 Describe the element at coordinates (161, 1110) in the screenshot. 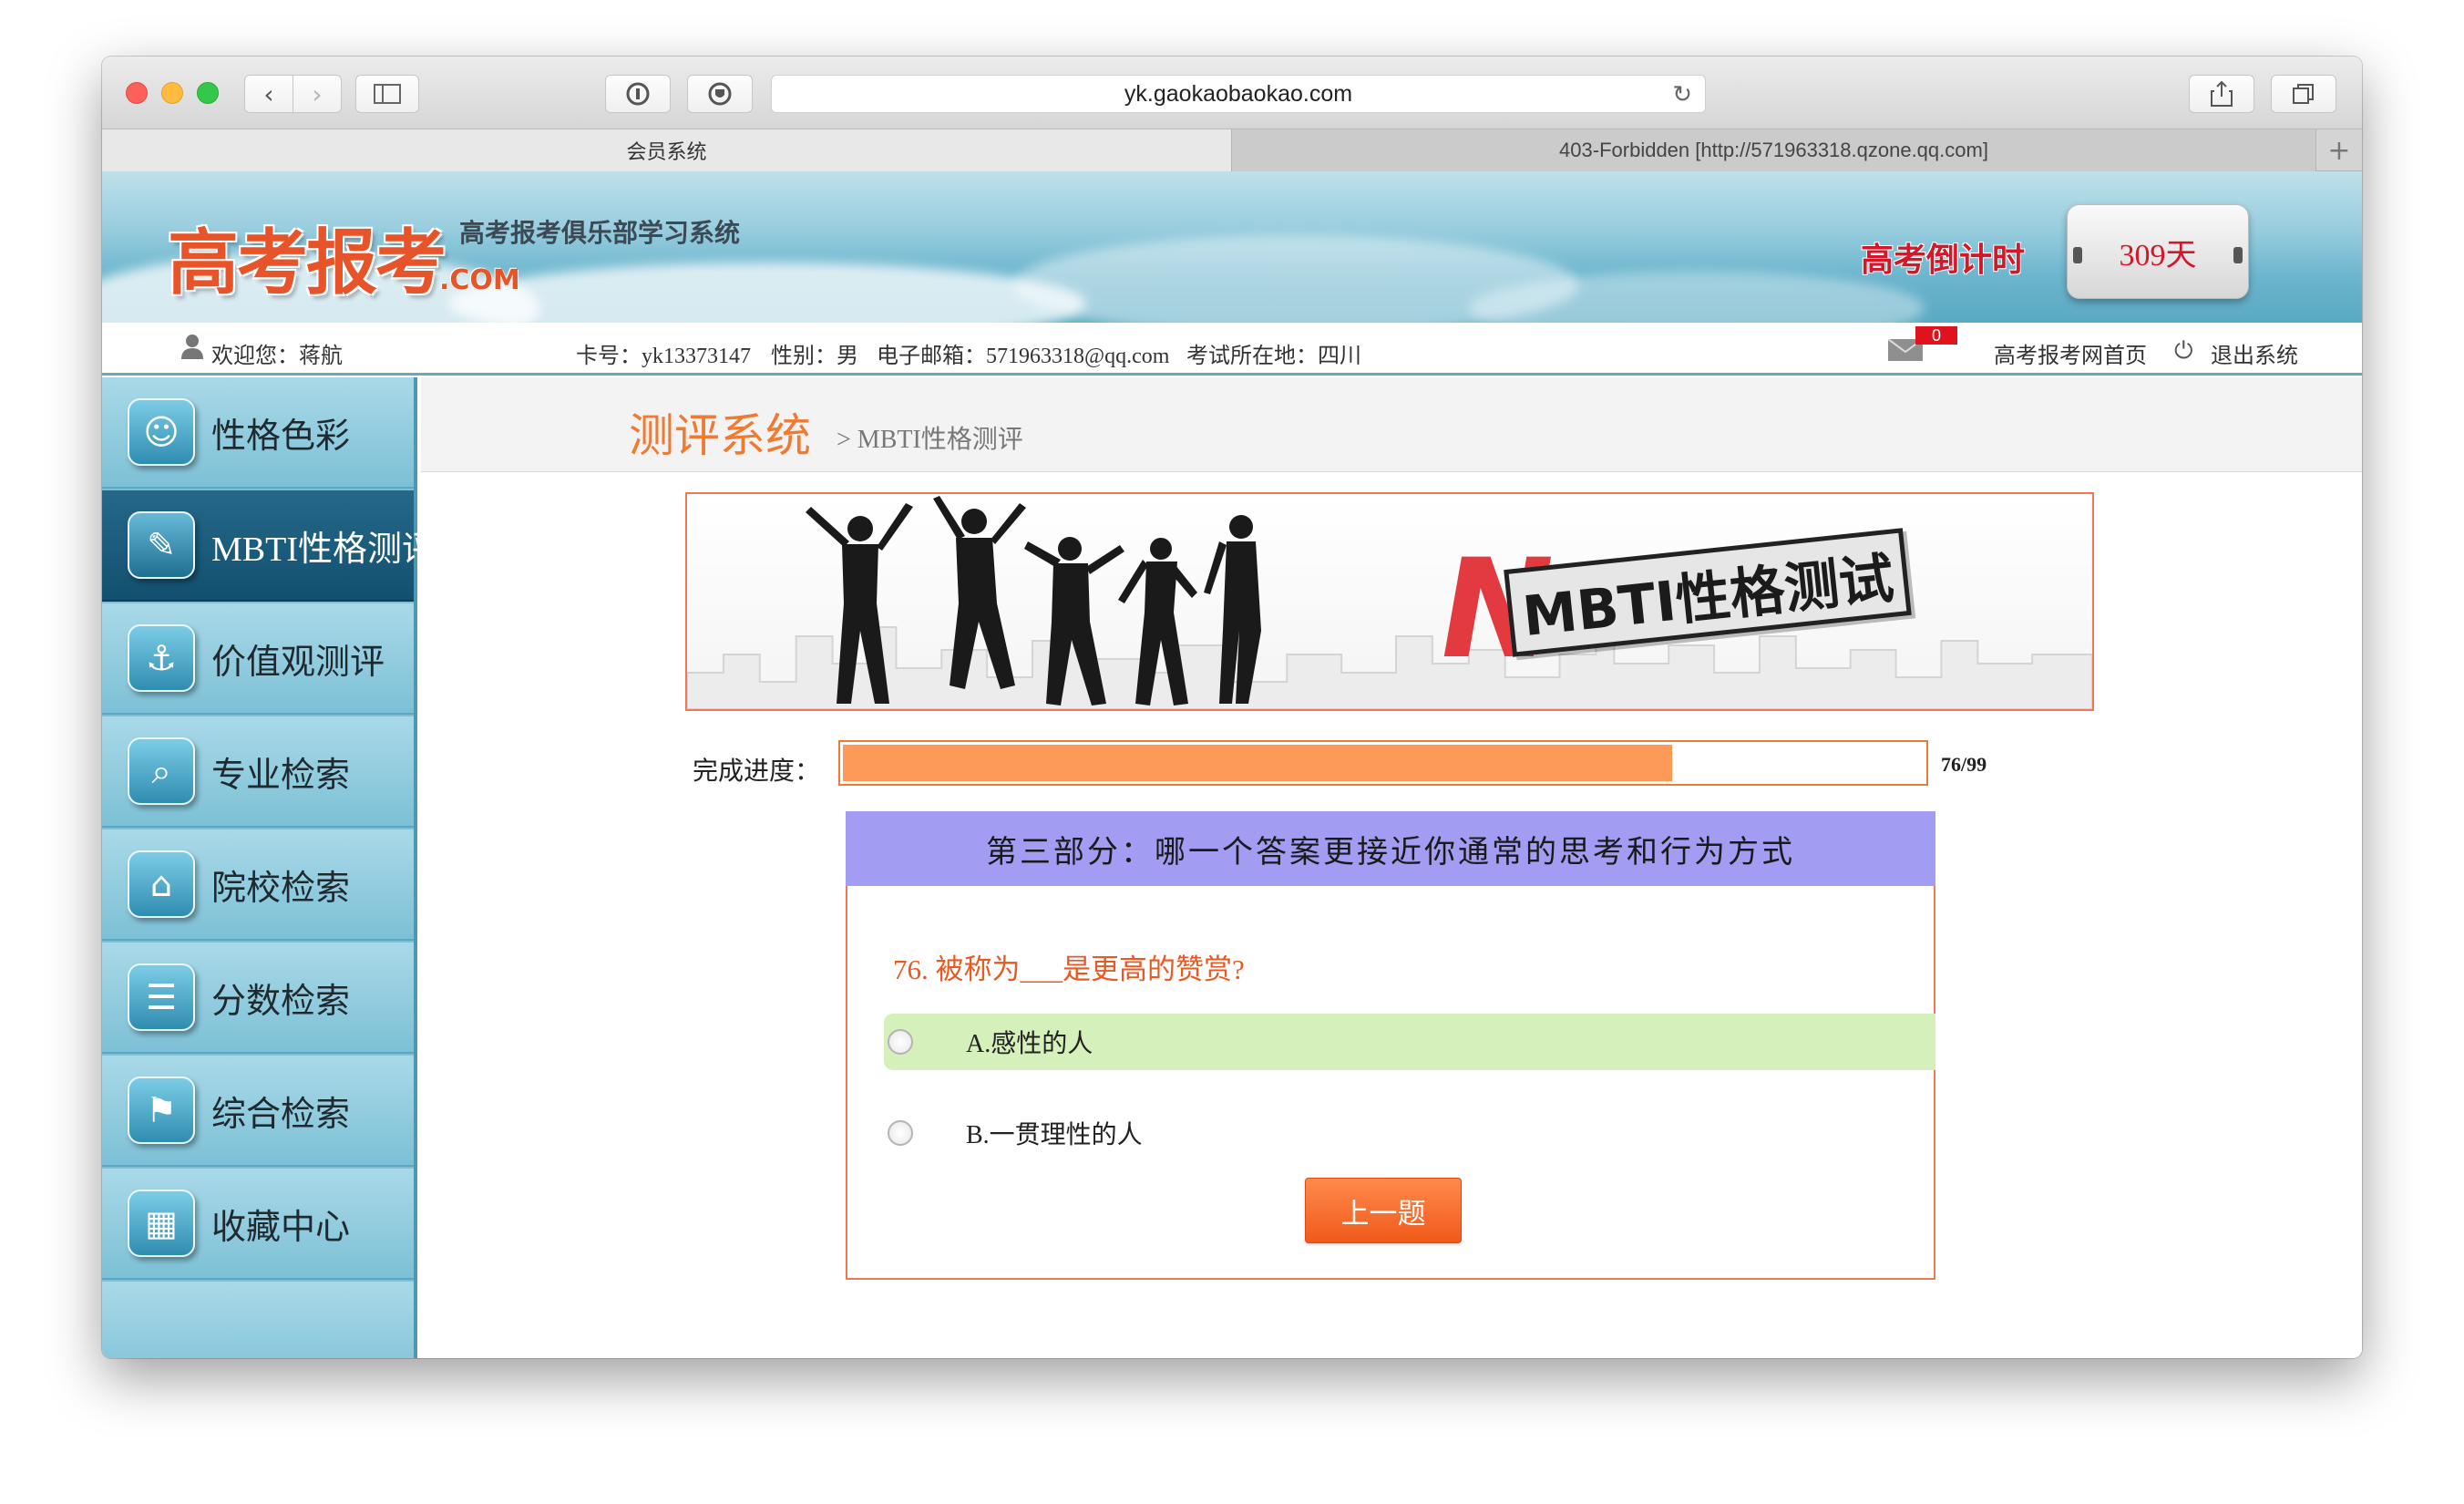

I see `signpost-icon: ⚑` at that location.